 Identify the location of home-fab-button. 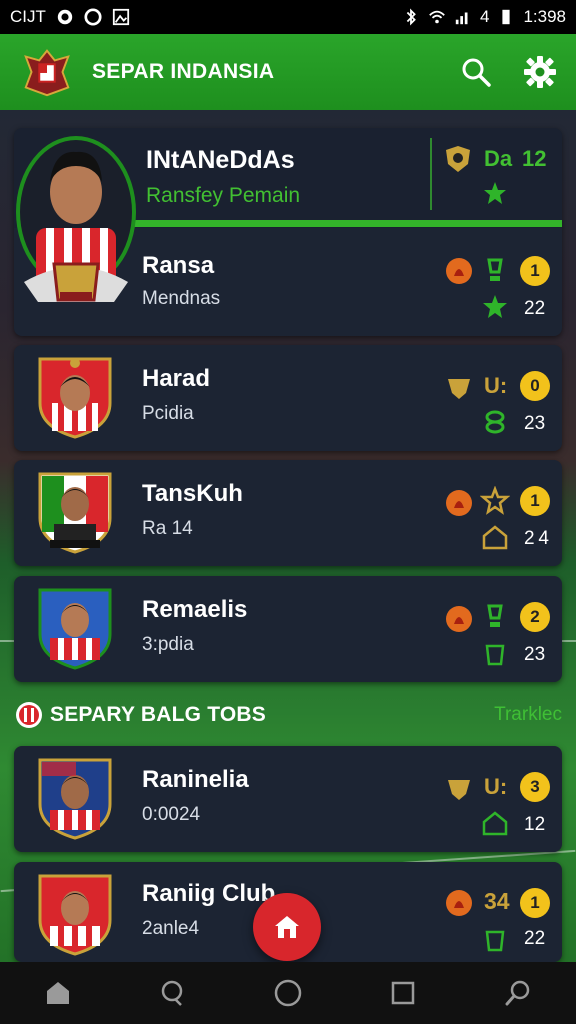
(287, 927).